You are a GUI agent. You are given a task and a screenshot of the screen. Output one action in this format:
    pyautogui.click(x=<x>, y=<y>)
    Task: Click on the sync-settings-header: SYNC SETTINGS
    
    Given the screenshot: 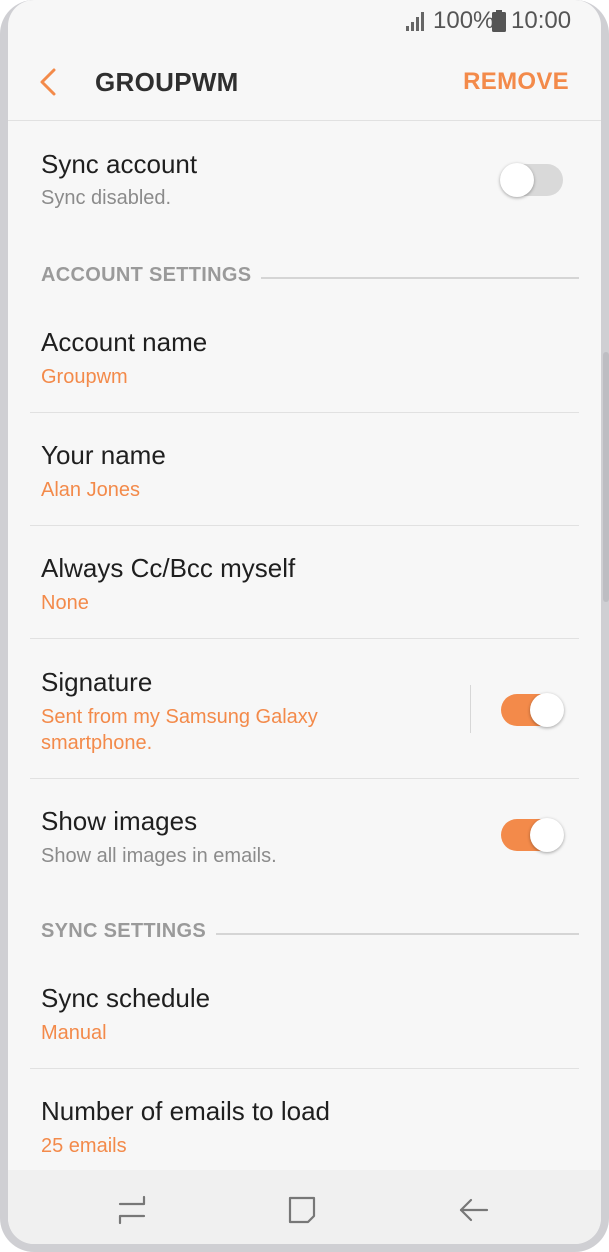 What is the action you would take?
    pyautogui.click(x=310, y=935)
    